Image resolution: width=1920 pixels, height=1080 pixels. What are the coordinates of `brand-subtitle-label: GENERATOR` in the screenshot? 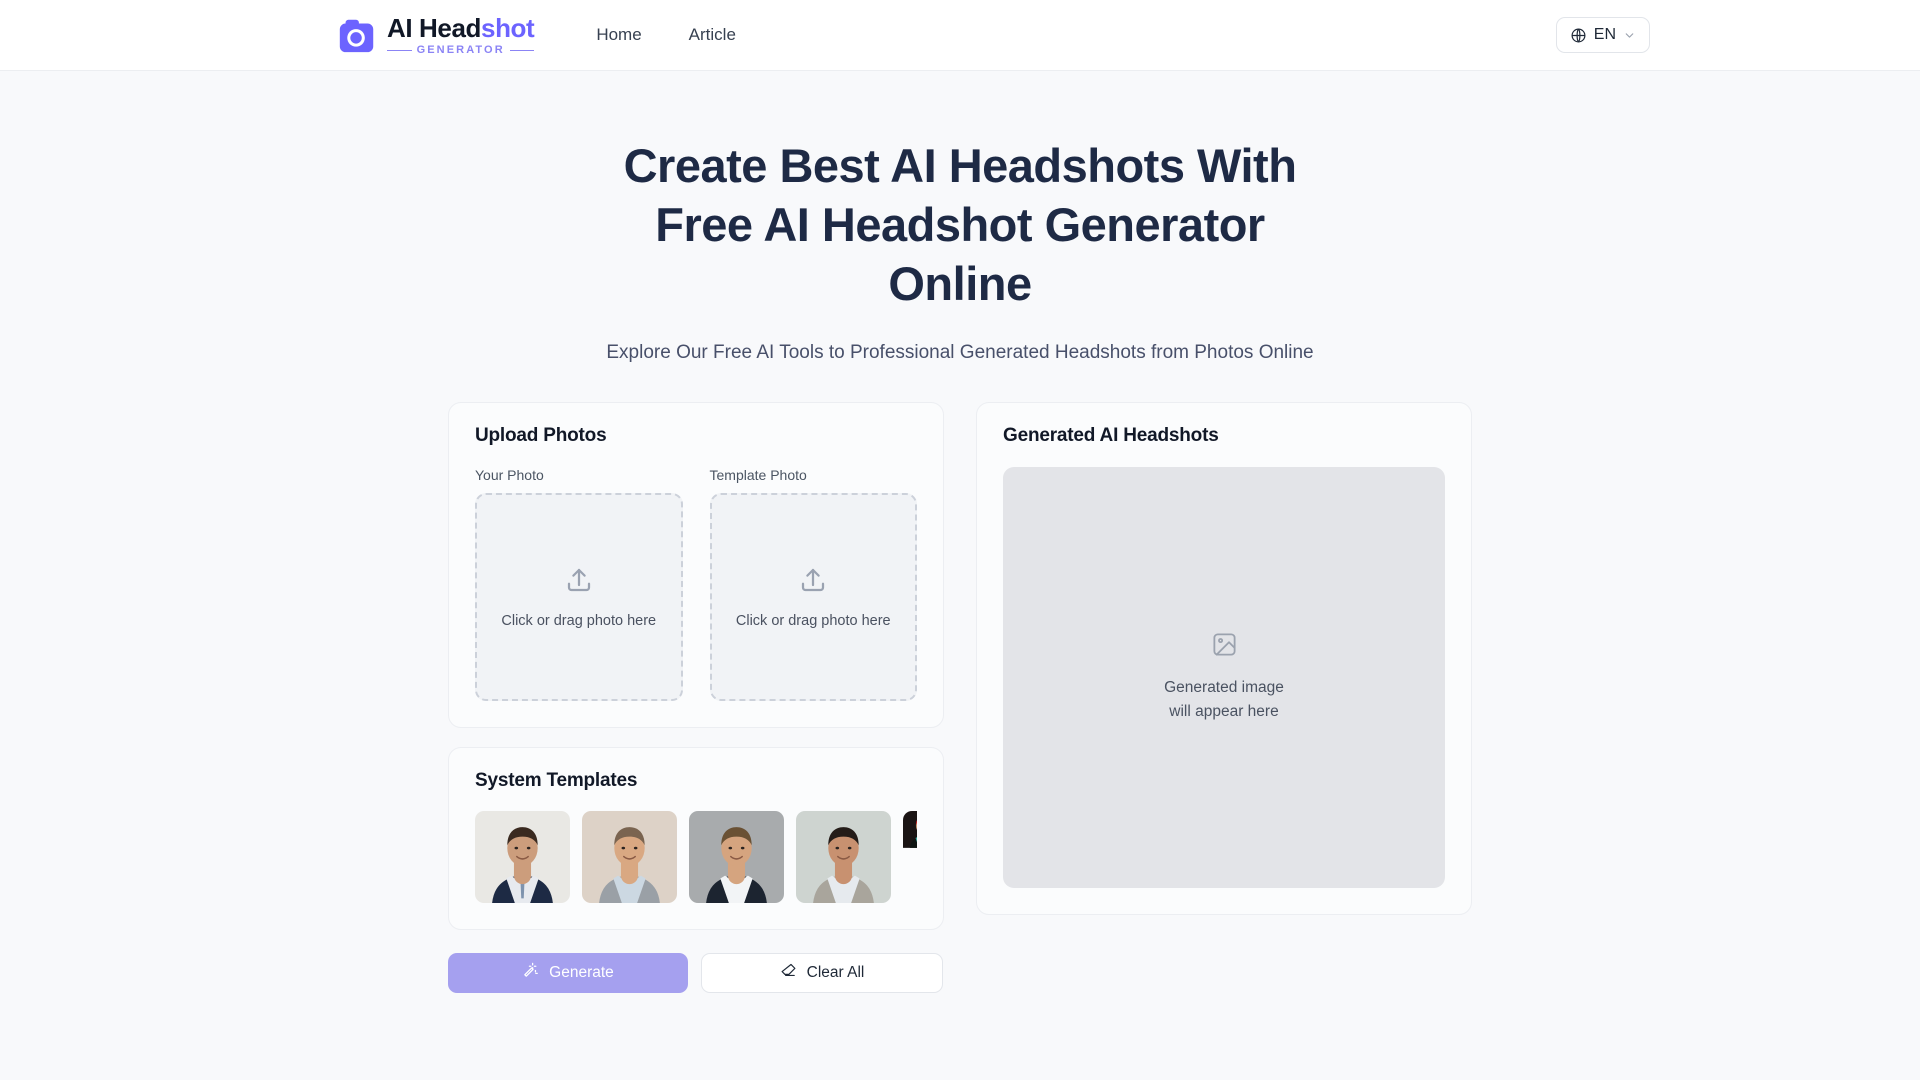 It's located at (460, 49).